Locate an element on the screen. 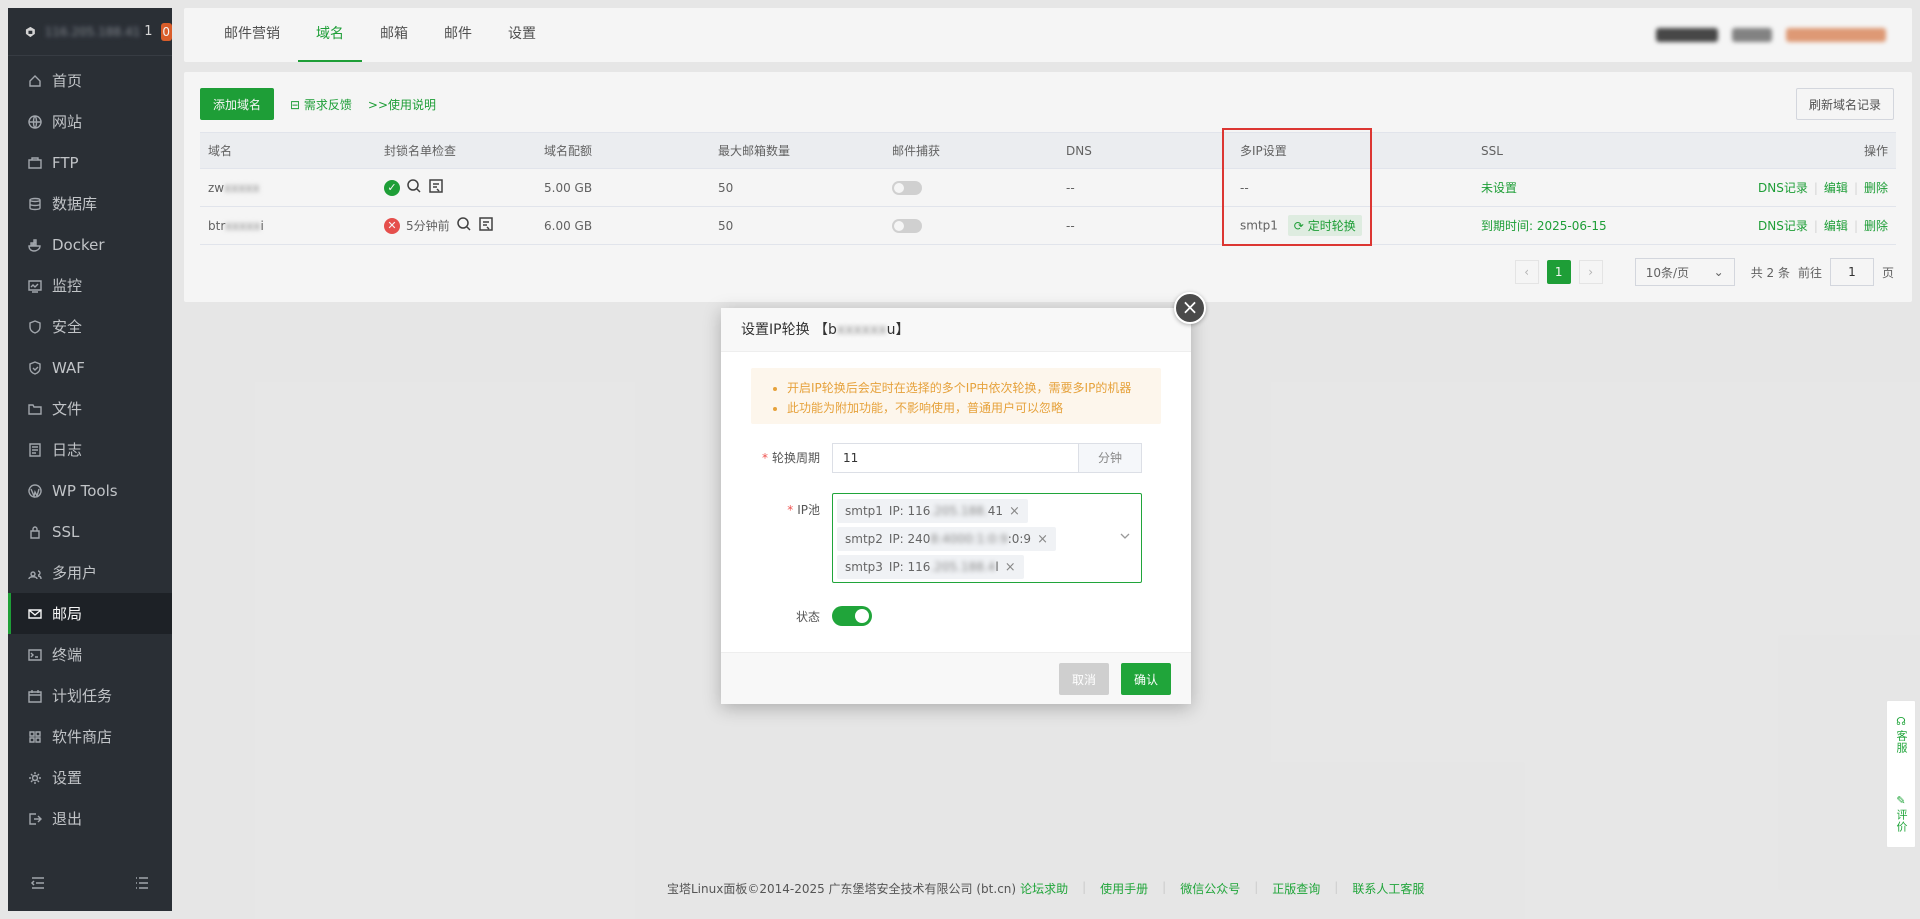  status-switch is located at coordinates (852, 616).